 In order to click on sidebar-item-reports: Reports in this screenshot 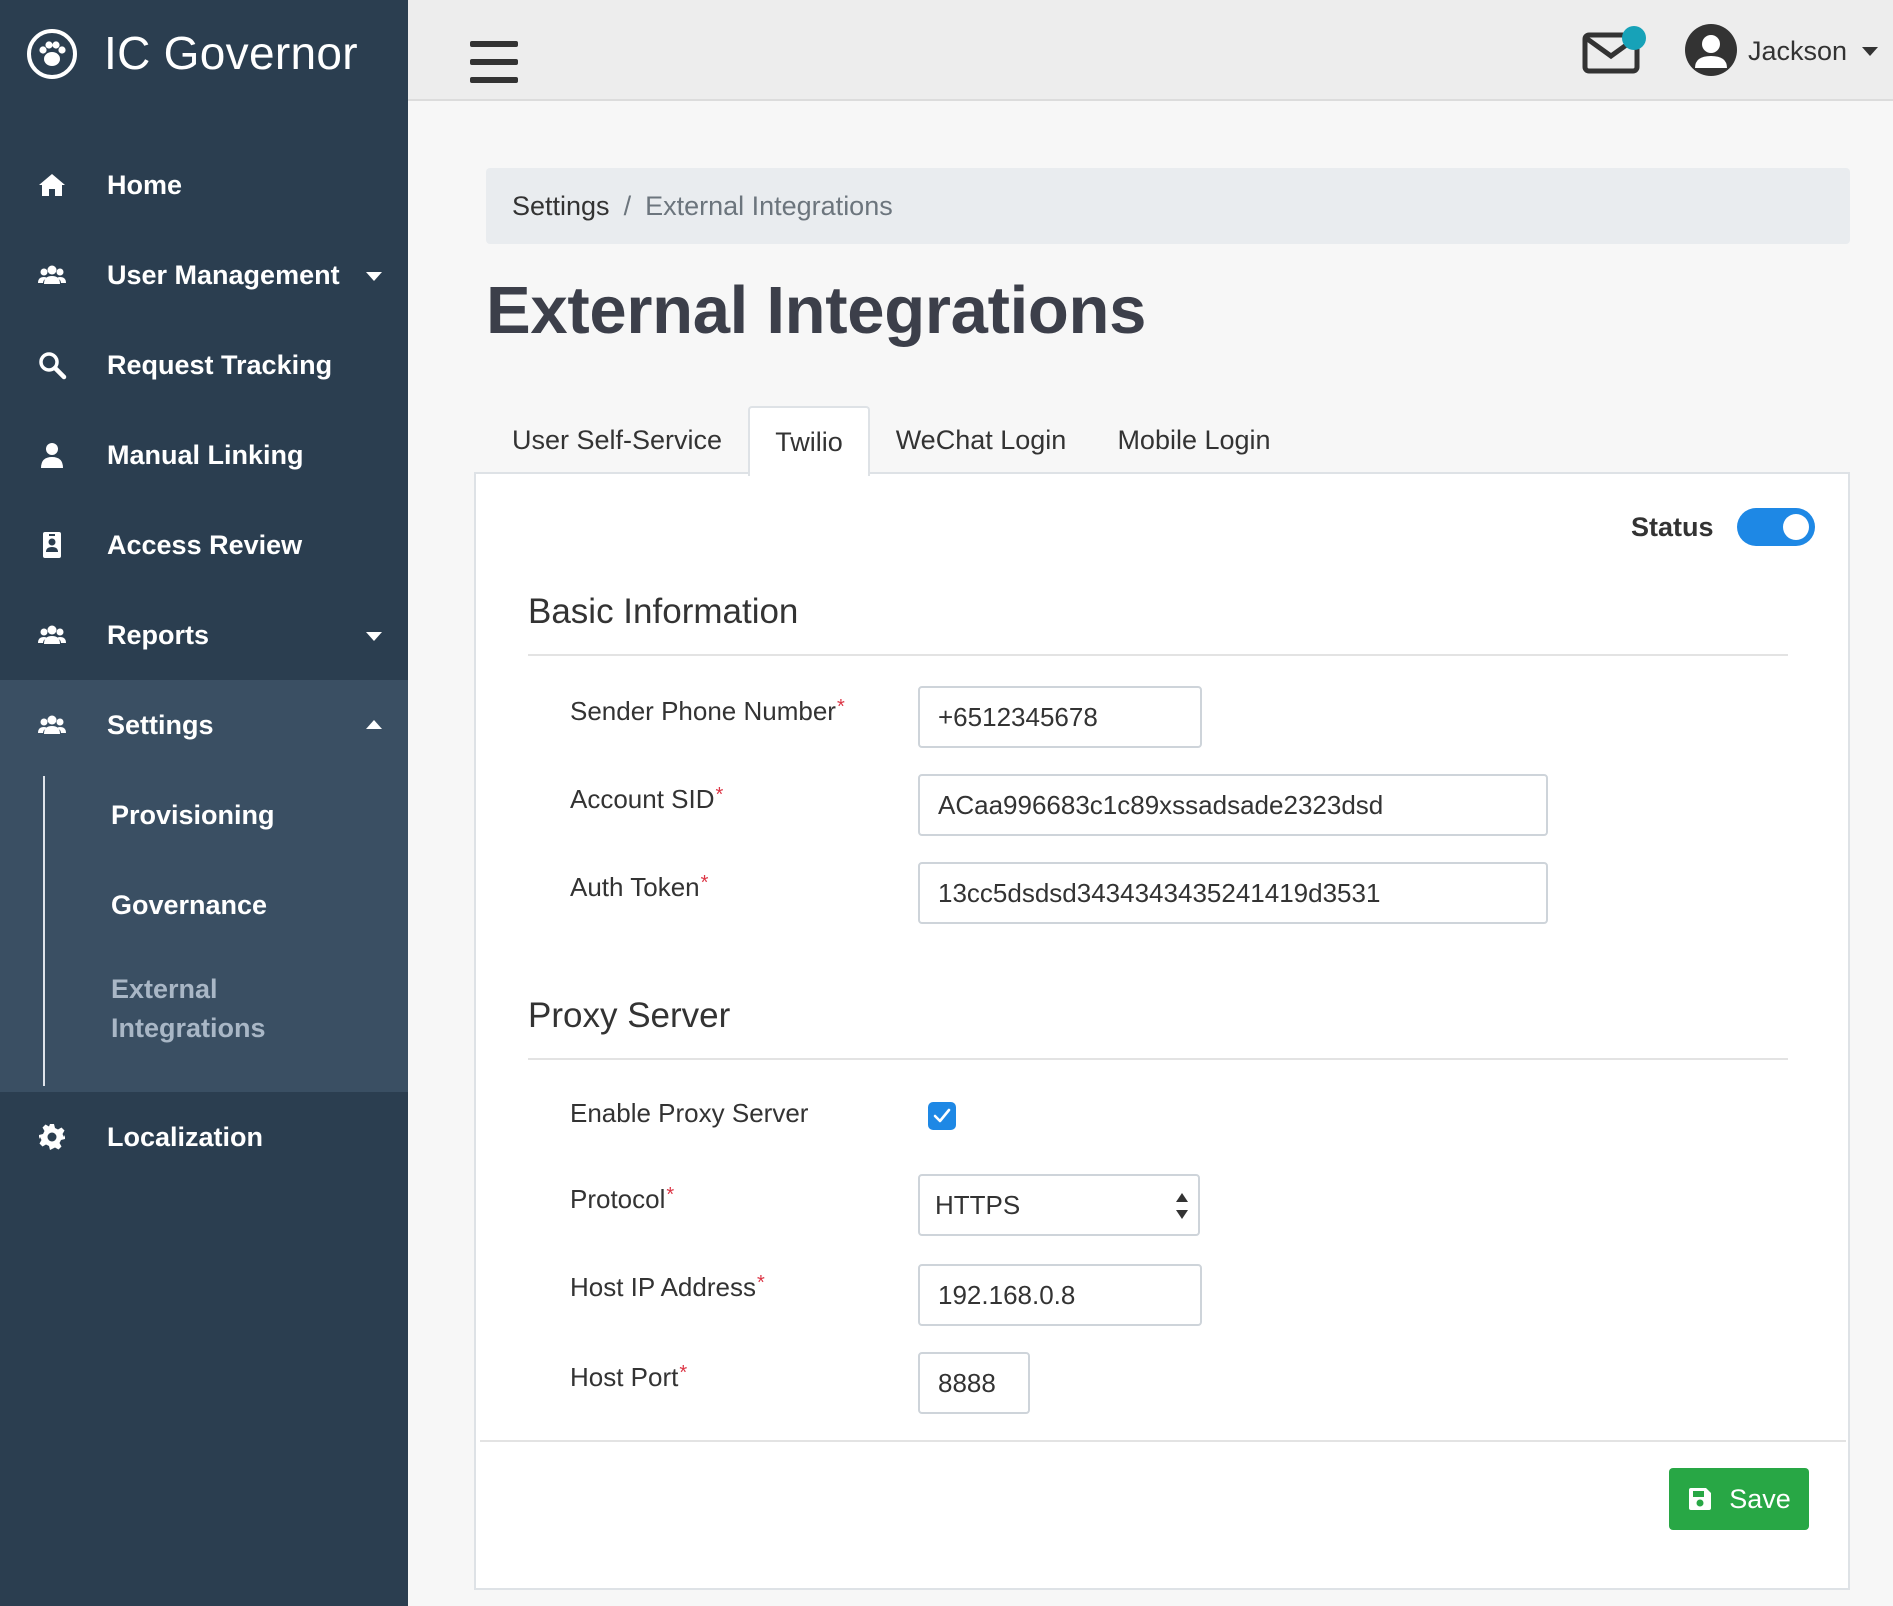, I will do `click(204, 635)`.